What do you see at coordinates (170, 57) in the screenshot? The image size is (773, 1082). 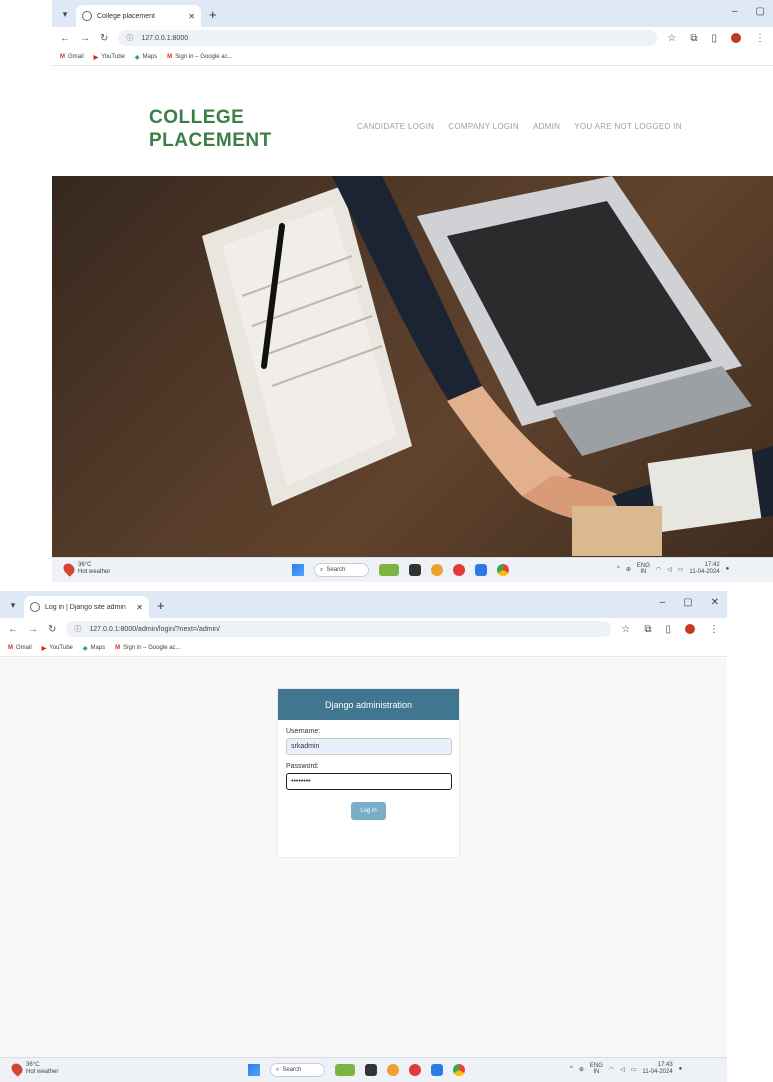 I see `gmail-icon: M` at bounding box center [170, 57].